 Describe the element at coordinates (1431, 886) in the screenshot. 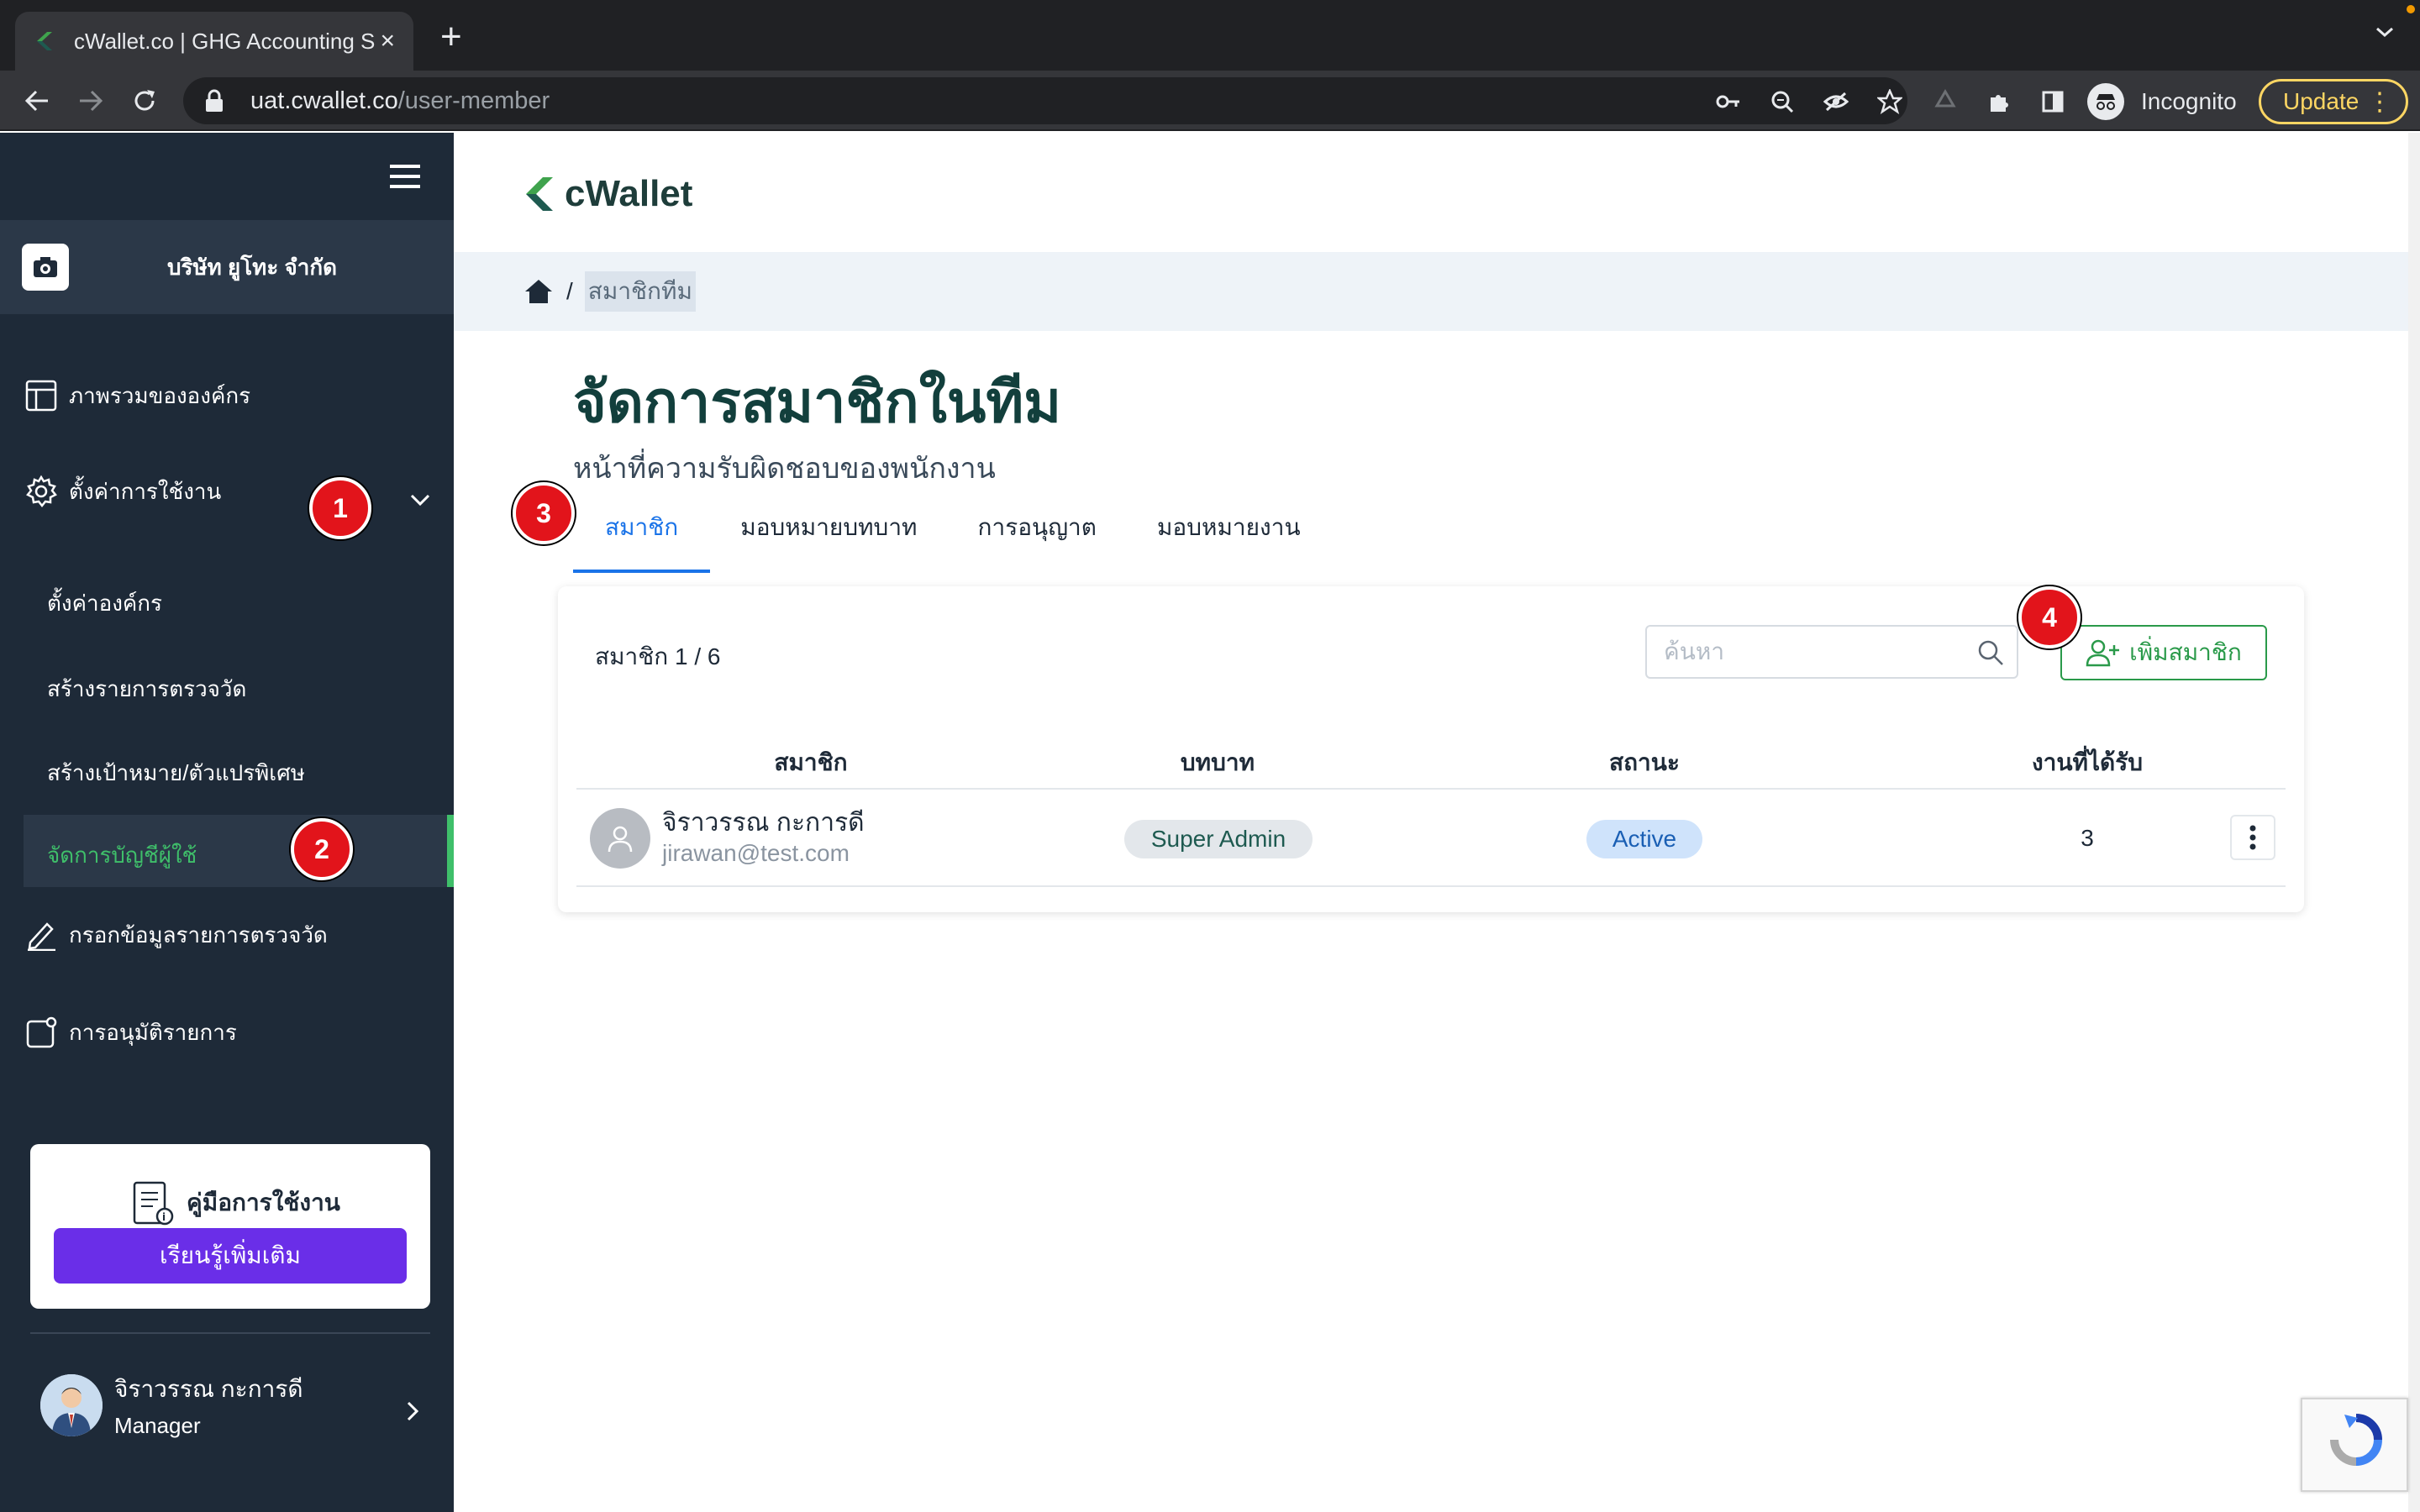

I see `table-row-divider` at that location.